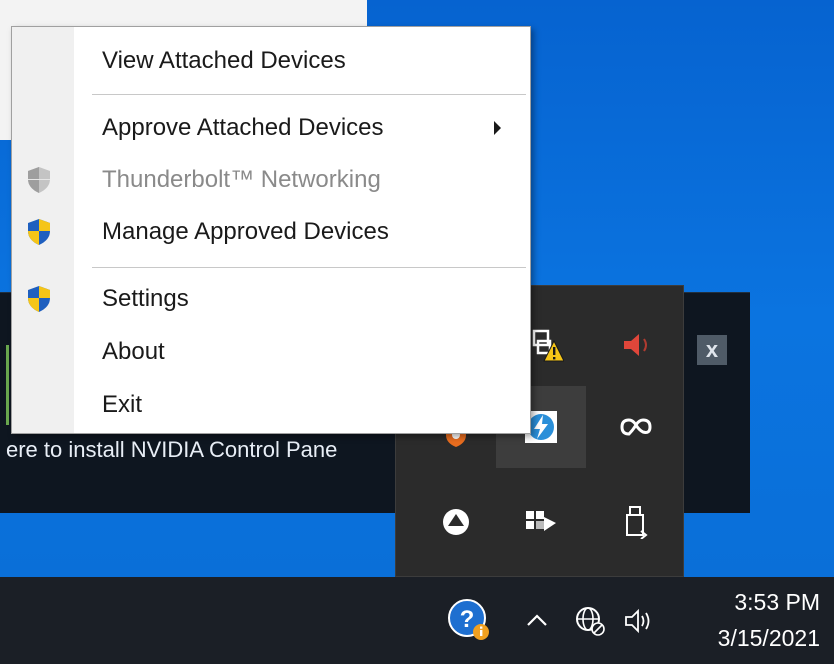 The width and height of the screenshot is (834, 664). Describe the element at coordinates (243, 127) in the screenshot. I see `menu-item-label: Approve Attached Devices` at that location.